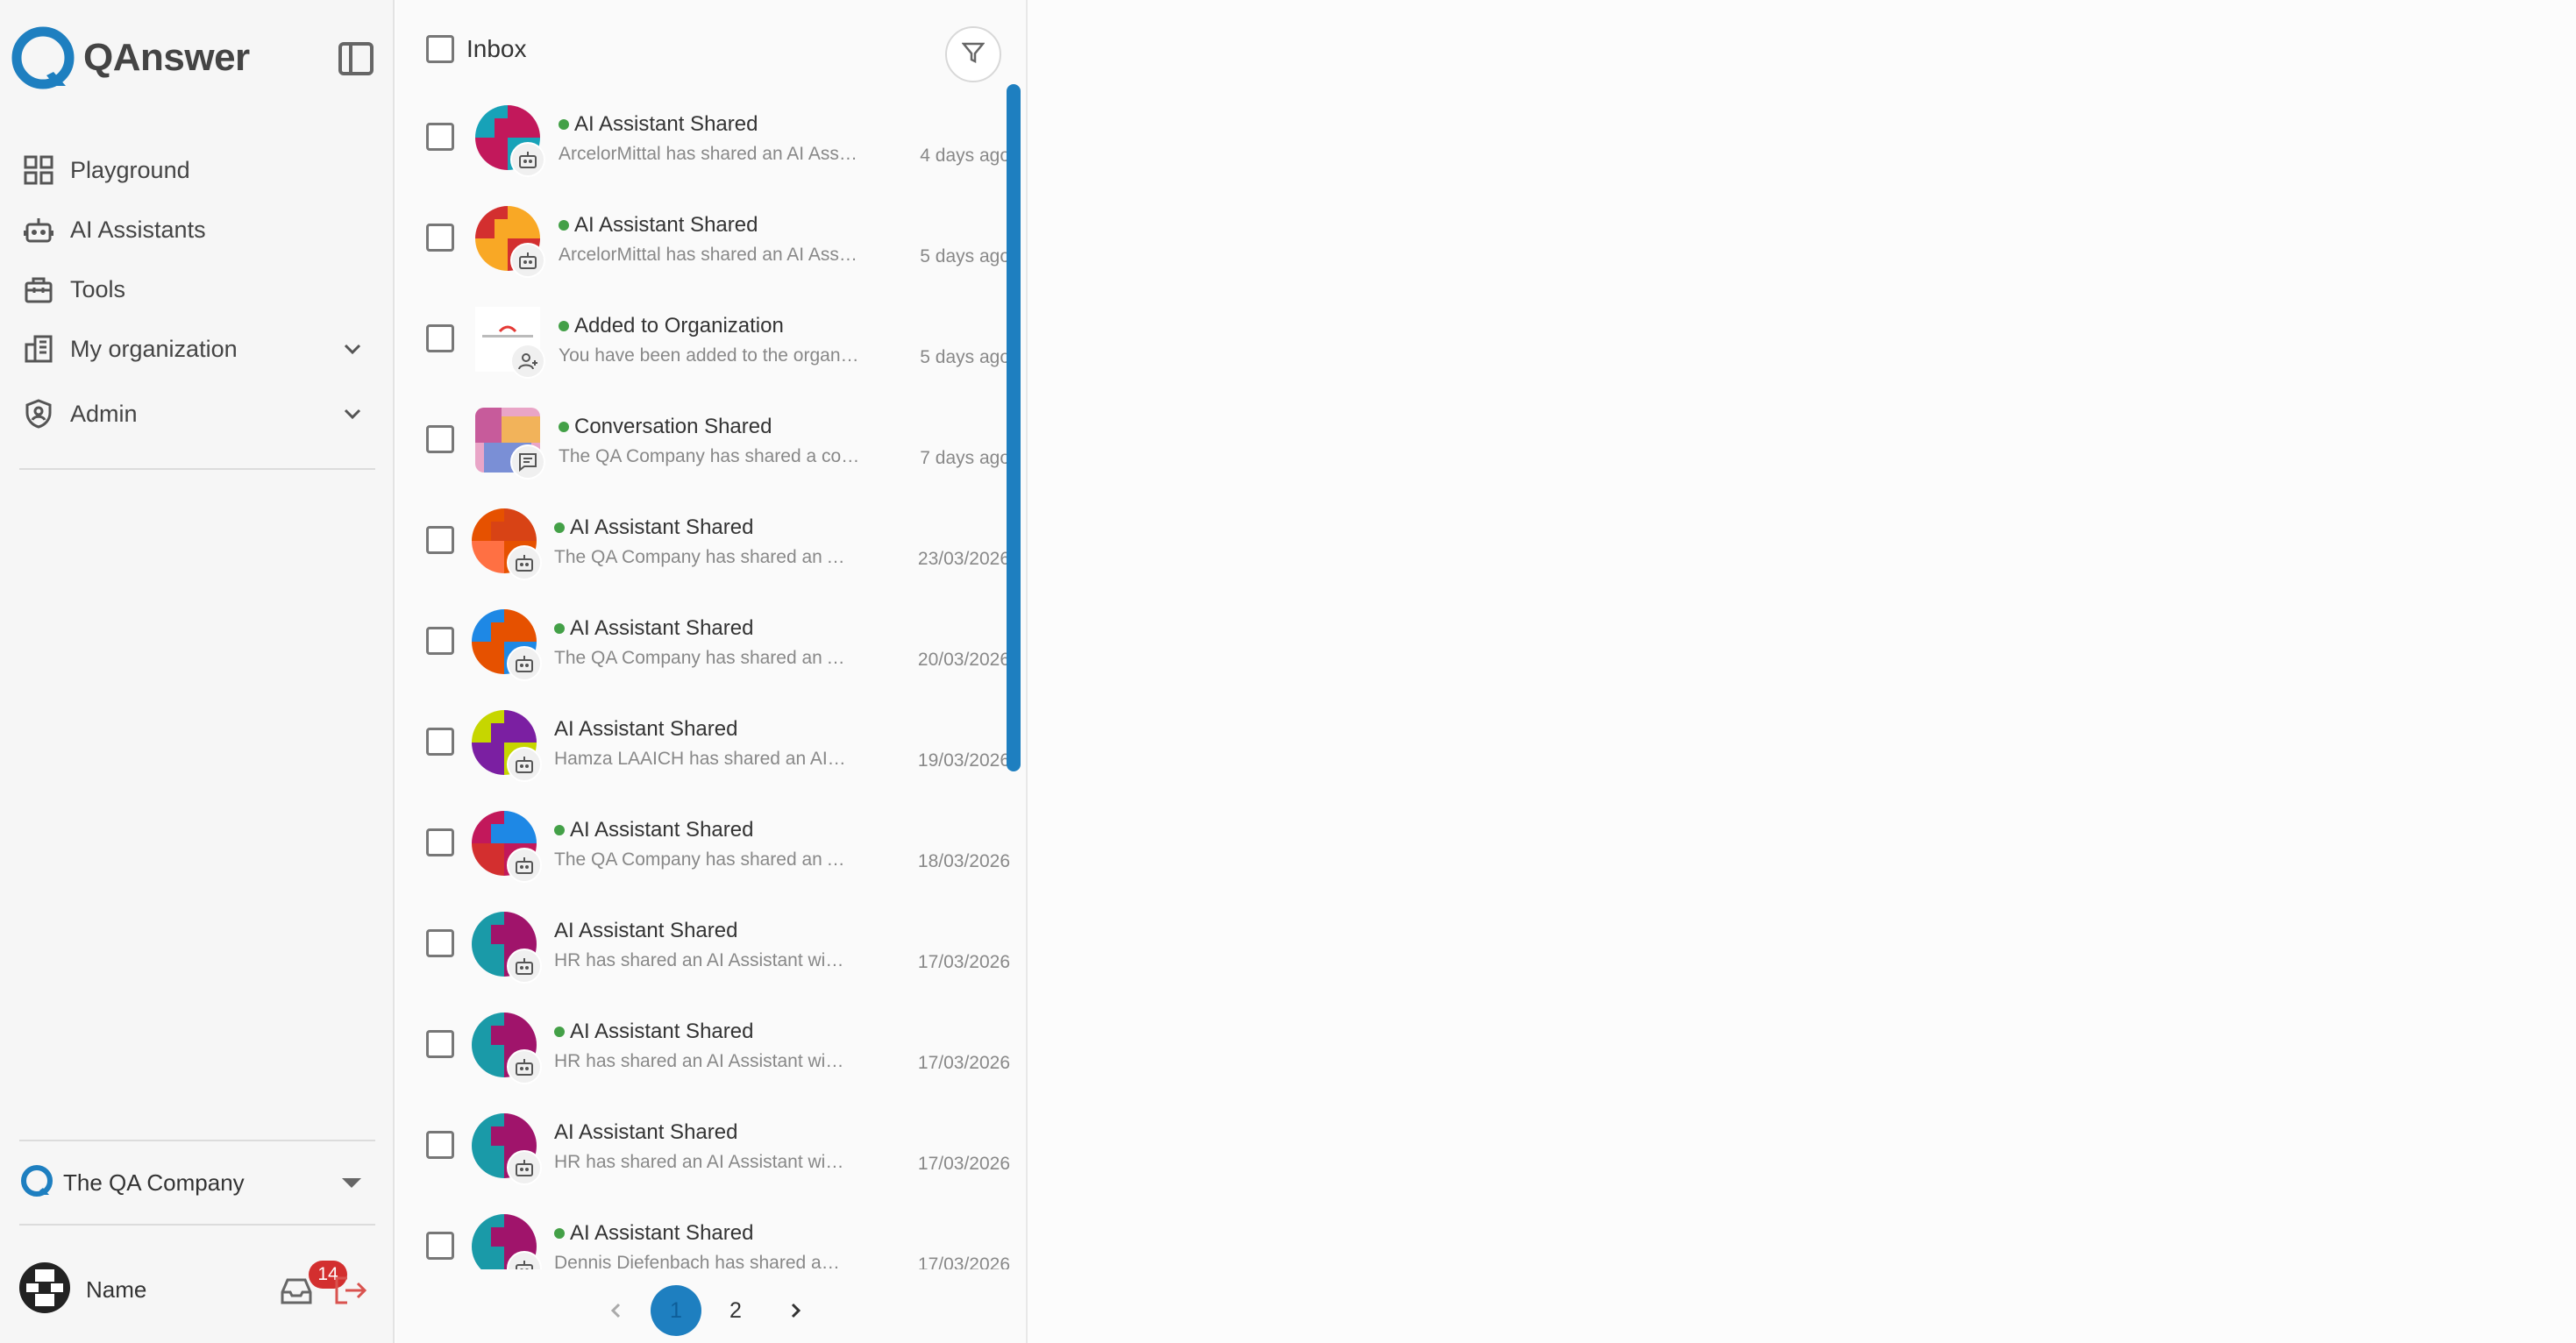 Image resolution: width=2576 pixels, height=1343 pixels. Describe the element at coordinates (38, 349) in the screenshot. I see `building-icon` at that location.